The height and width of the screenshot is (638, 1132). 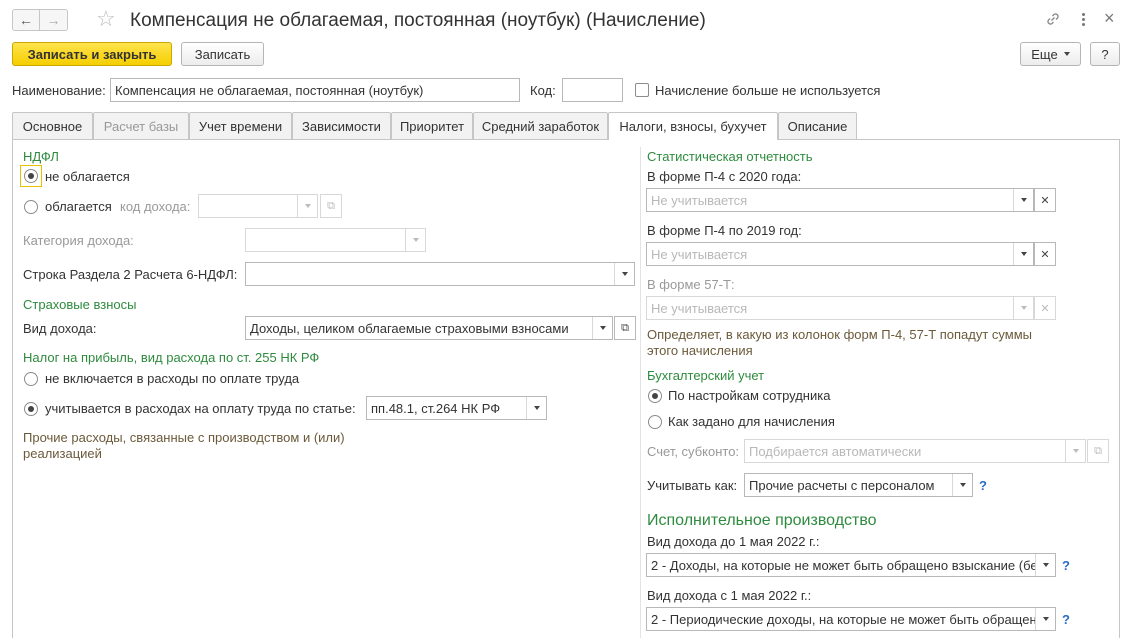 What do you see at coordinates (840, 200) in the screenshot?
I see `p4-2020-field: Не учитывается` at bounding box center [840, 200].